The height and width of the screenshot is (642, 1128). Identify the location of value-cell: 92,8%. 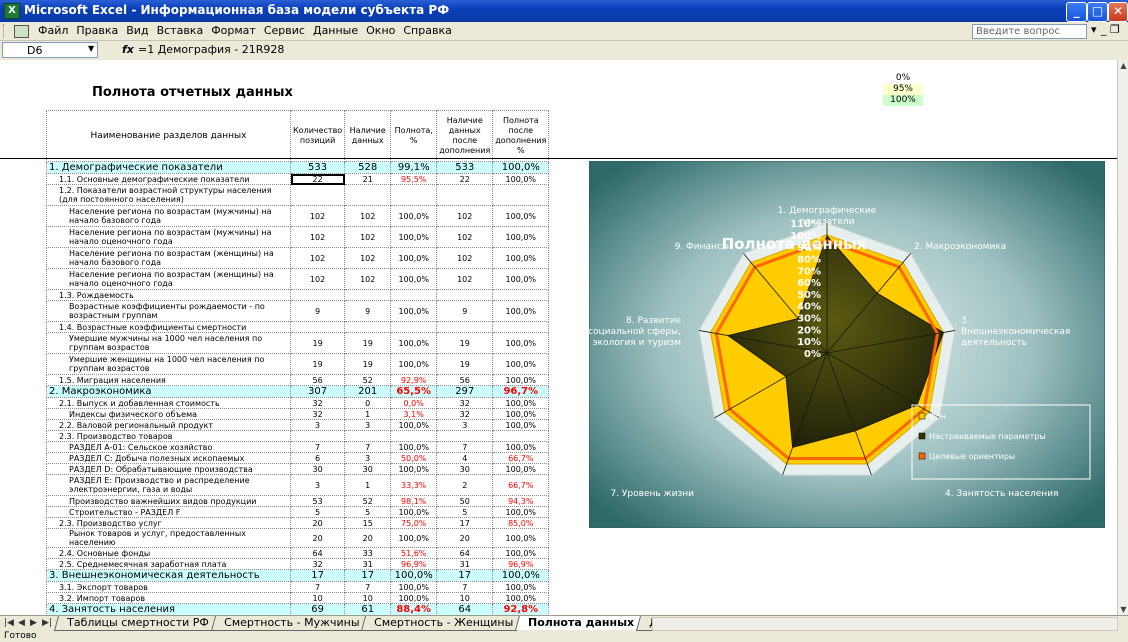
(521, 609).